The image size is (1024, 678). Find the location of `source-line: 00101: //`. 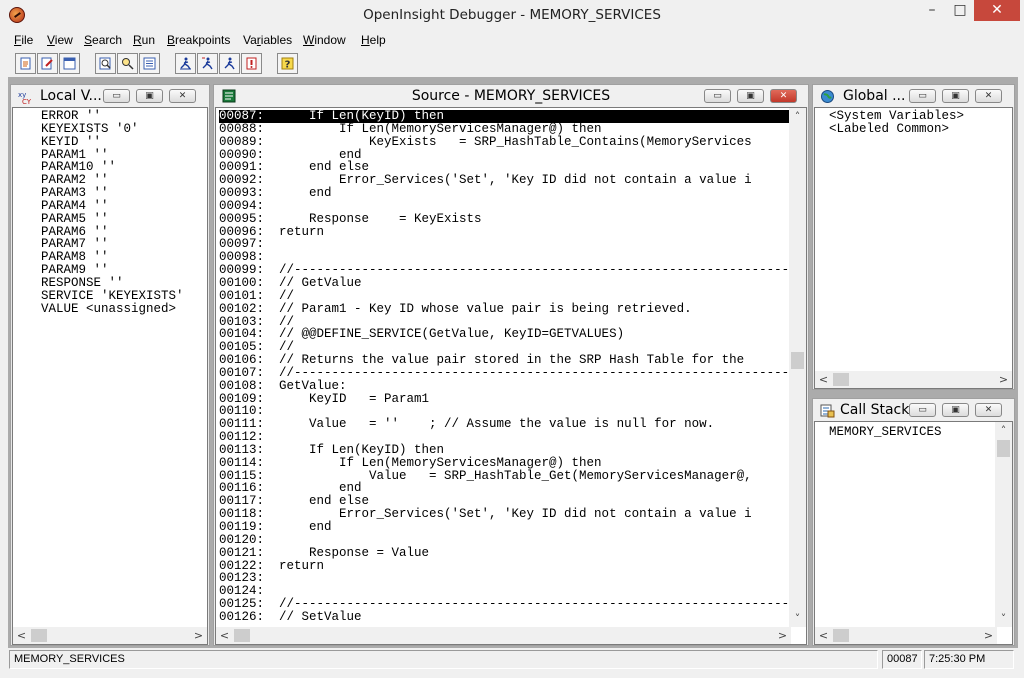

source-line: 00101: // is located at coordinates (504, 296).